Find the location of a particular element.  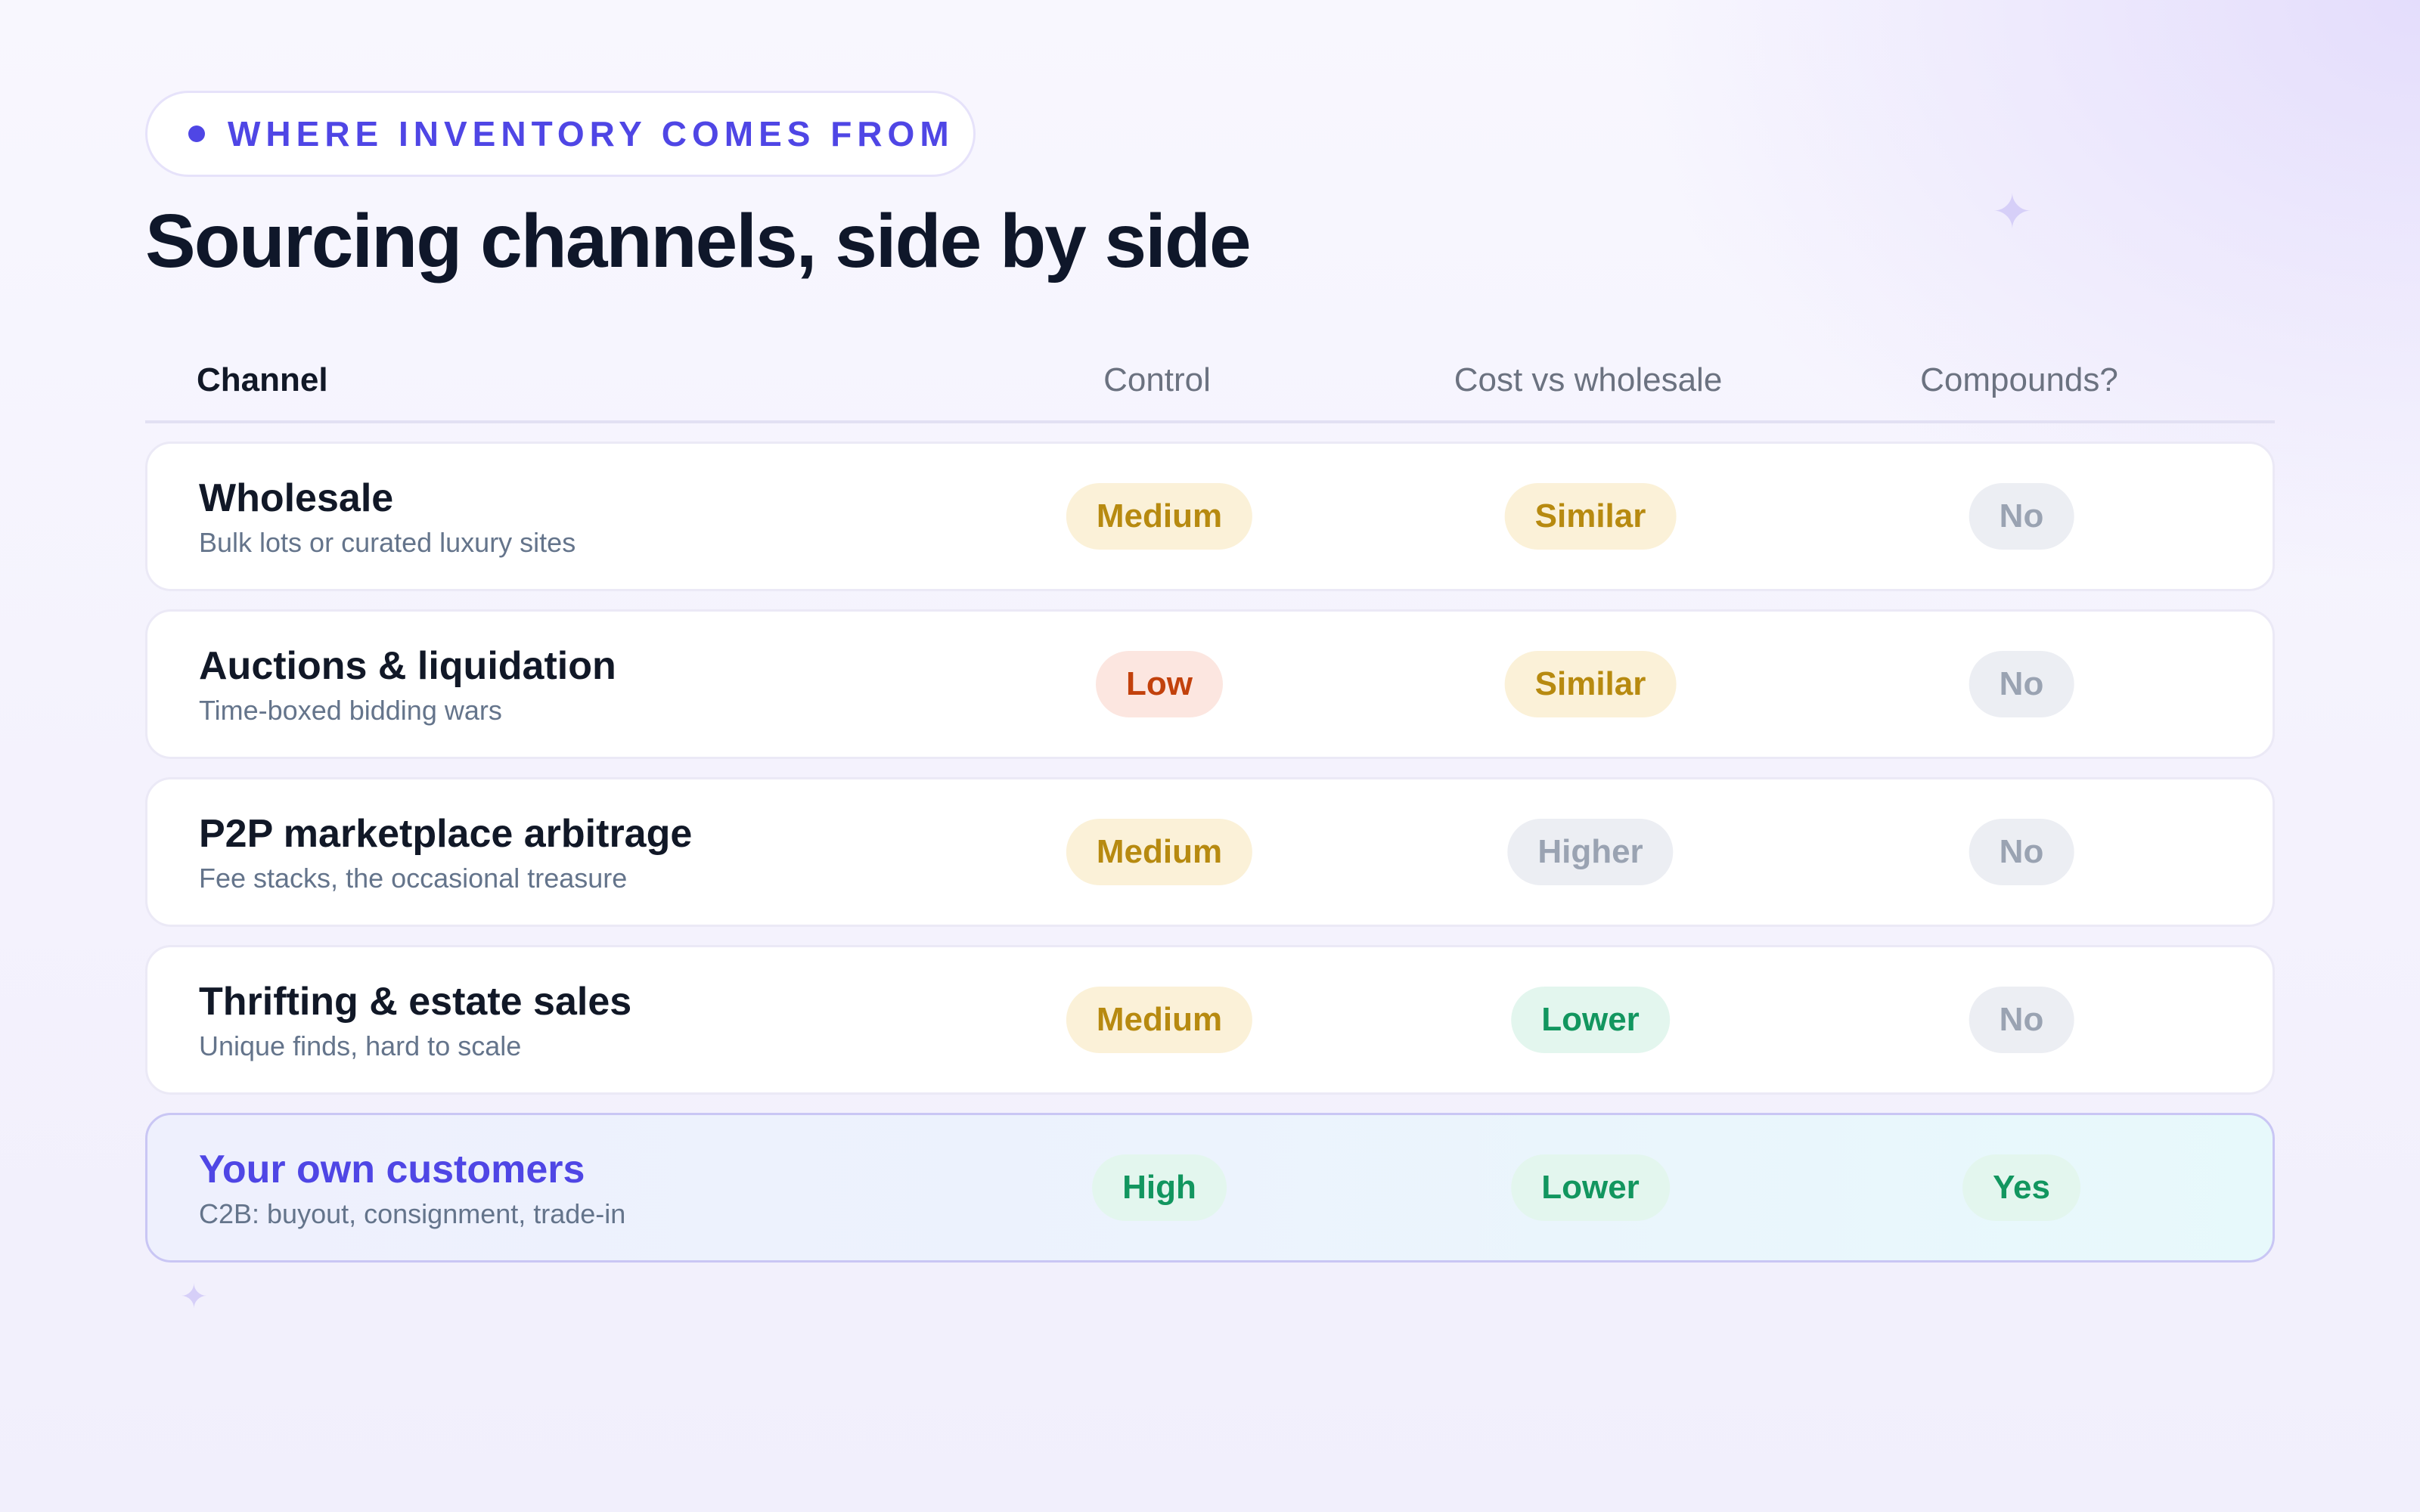

compounds-badge: Yes is located at coordinates (2021, 1187).